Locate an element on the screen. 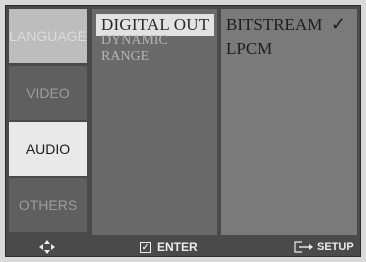 This screenshot has height=262, width=366. tab-audio: AUDIO is located at coordinates (48, 149).